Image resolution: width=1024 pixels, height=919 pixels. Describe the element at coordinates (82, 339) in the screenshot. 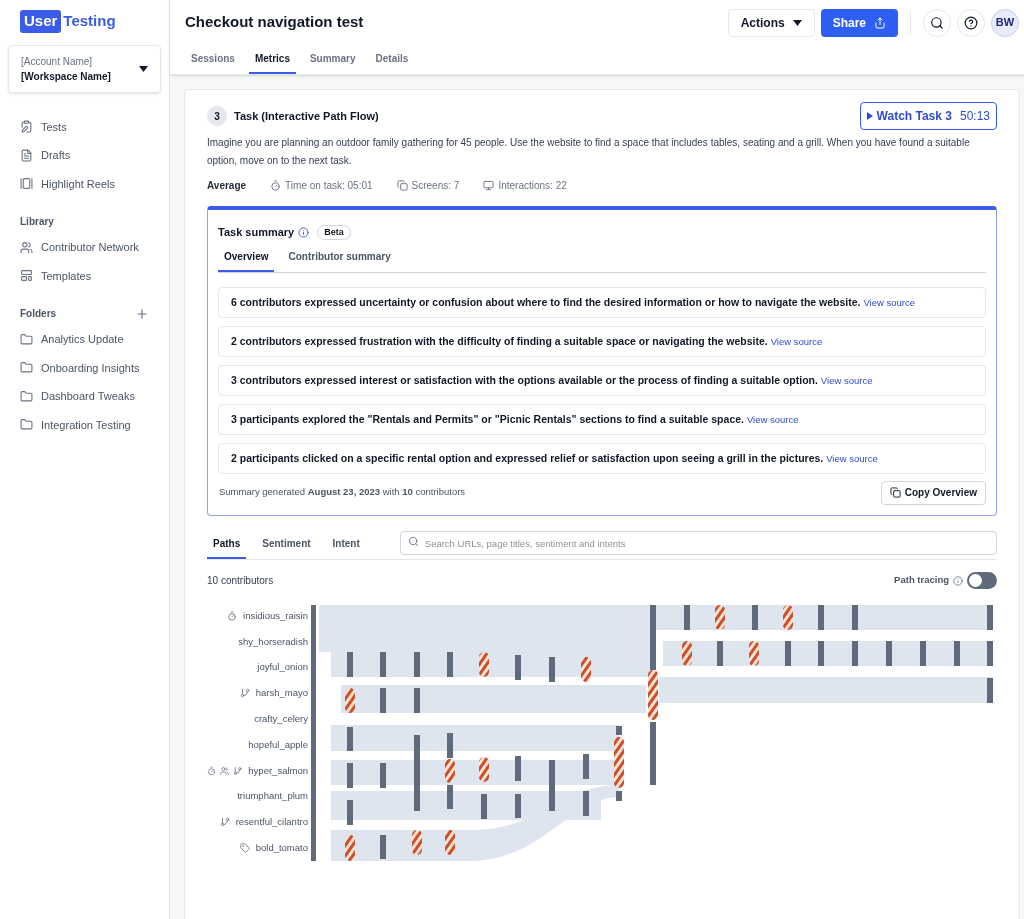

I see `nav-link: Analytics Update` at that location.